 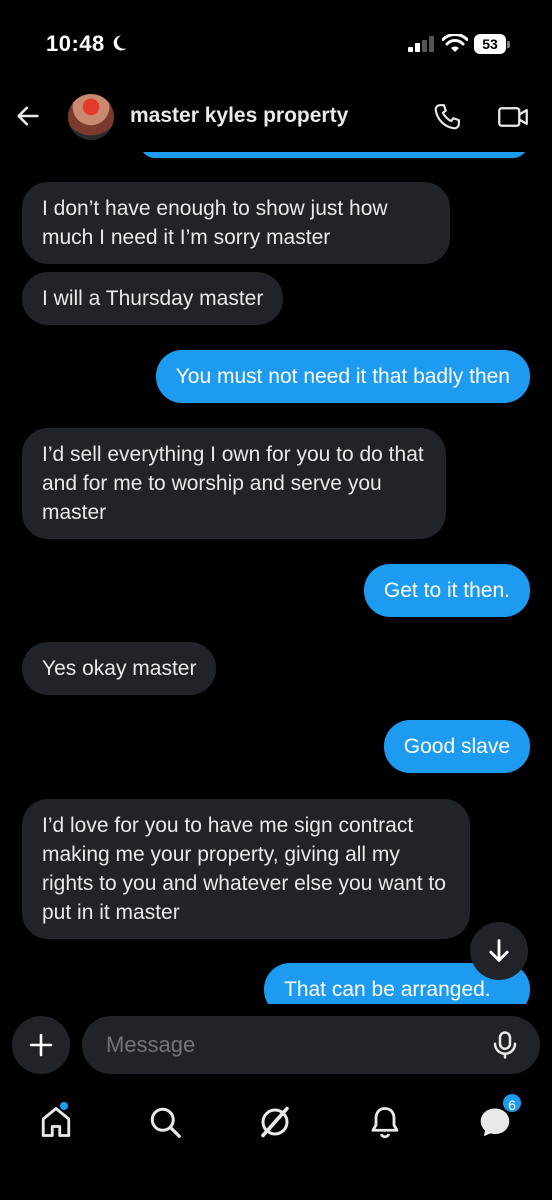 What do you see at coordinates (311, 1045) in the screenshot?
I see `message-input` at bounding box center [311, 1045].